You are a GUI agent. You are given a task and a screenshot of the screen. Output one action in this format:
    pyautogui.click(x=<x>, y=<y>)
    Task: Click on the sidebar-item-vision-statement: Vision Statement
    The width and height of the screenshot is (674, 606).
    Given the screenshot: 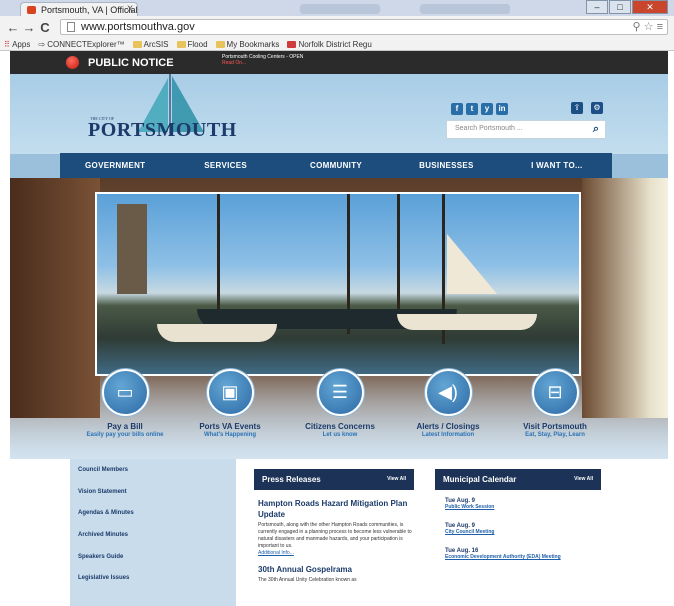 What is the action you would take?
    pyautogui.click(x=153, y=492)
    